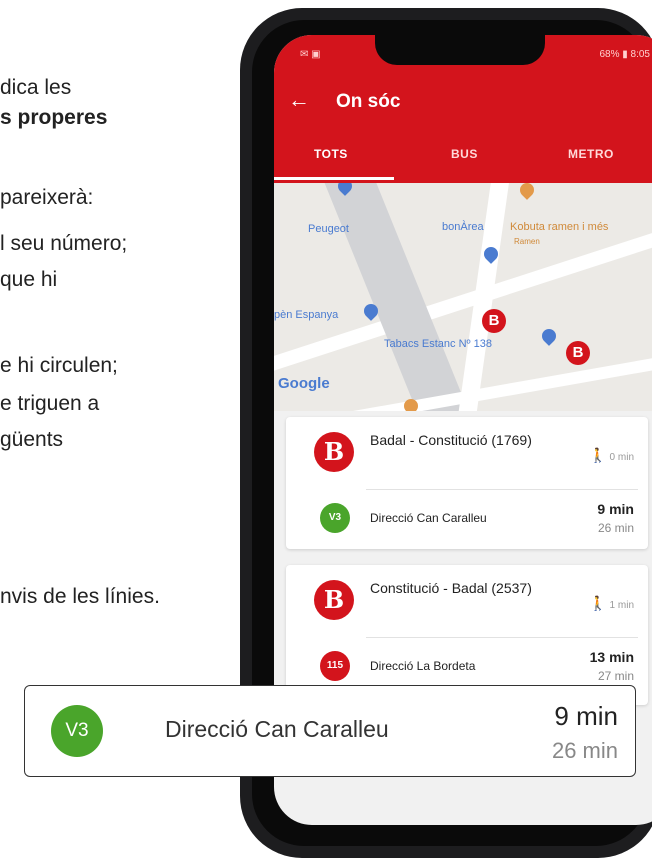  I want to click on map-label: bonÀrea, so click(463, 227).